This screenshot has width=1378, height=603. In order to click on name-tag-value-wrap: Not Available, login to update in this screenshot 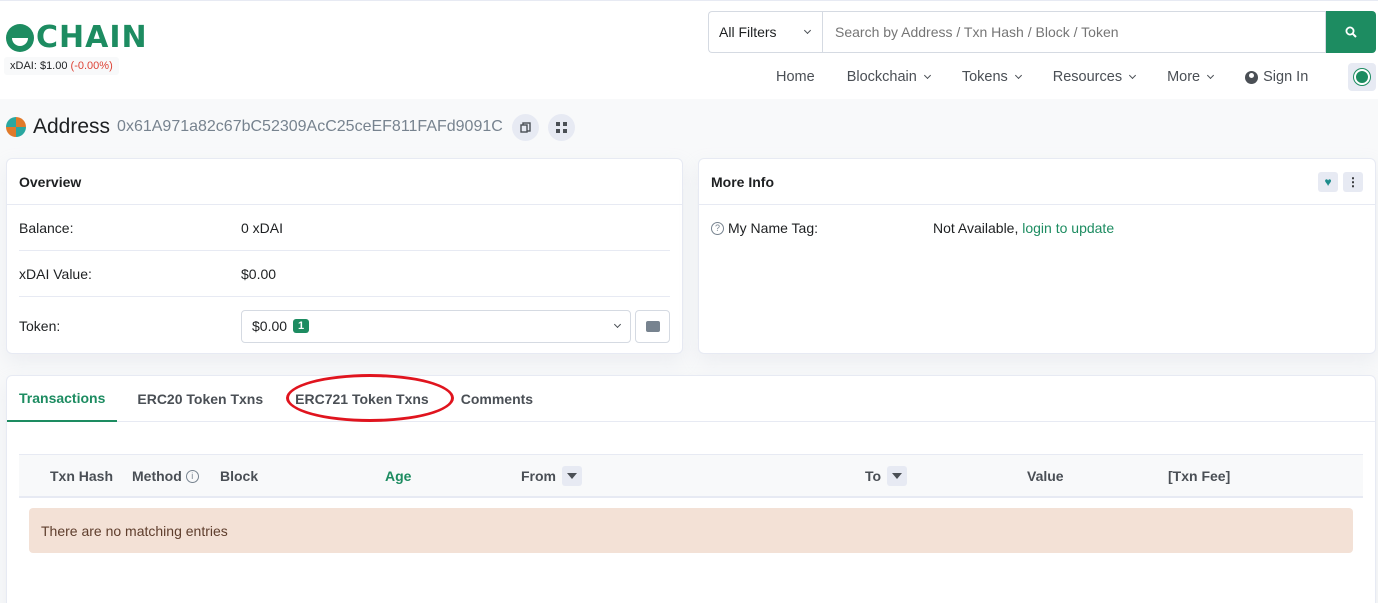, I will do `click(1023, 228)`.